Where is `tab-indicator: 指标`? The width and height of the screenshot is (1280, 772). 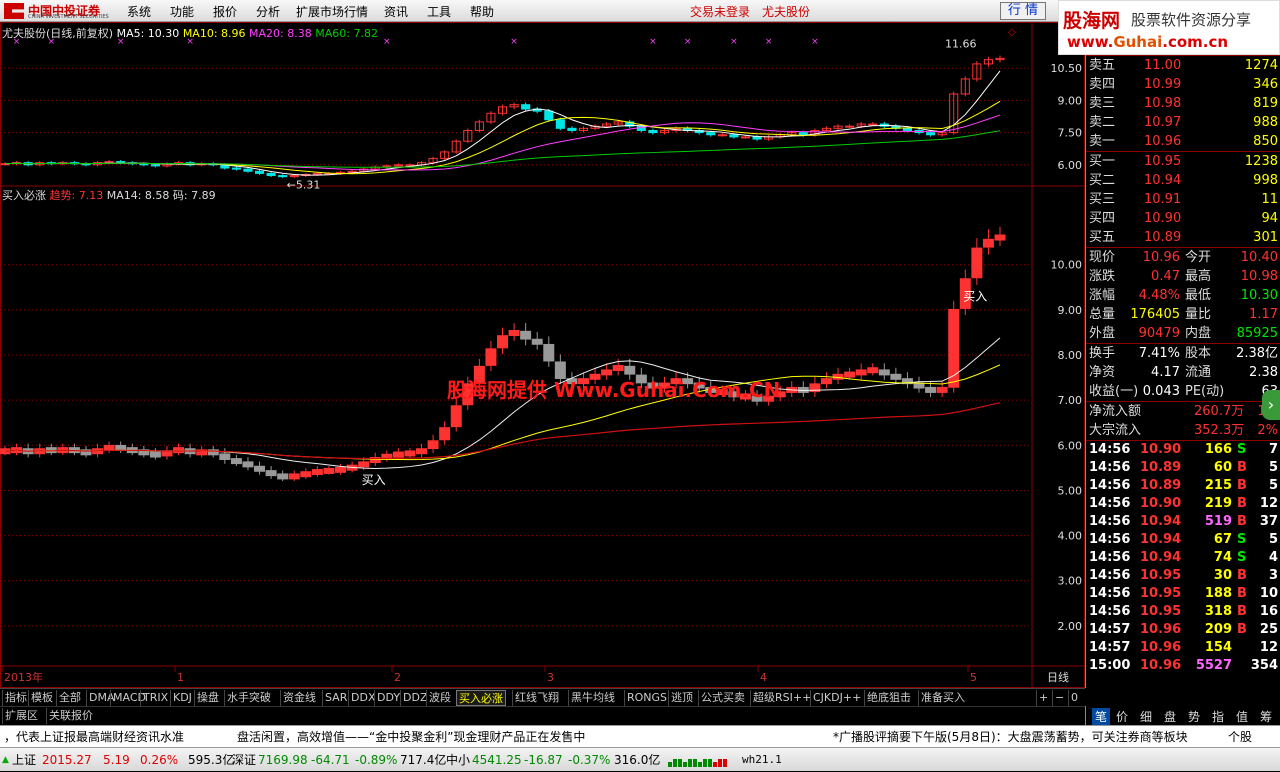
tab-indicator: 指标 is located at coordinates (15, 698).